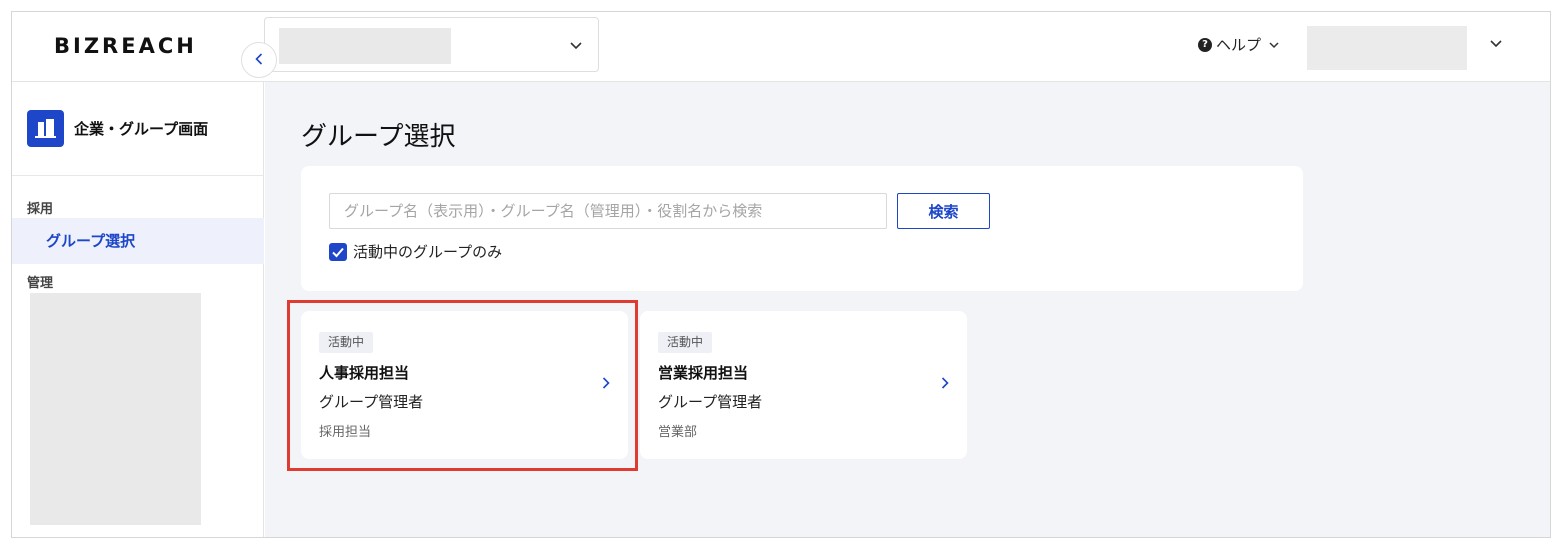  What do you see at coordinates (678, 432) in the screenshot?
I see `group-department: 営業部` at bounding box center [678, 432].